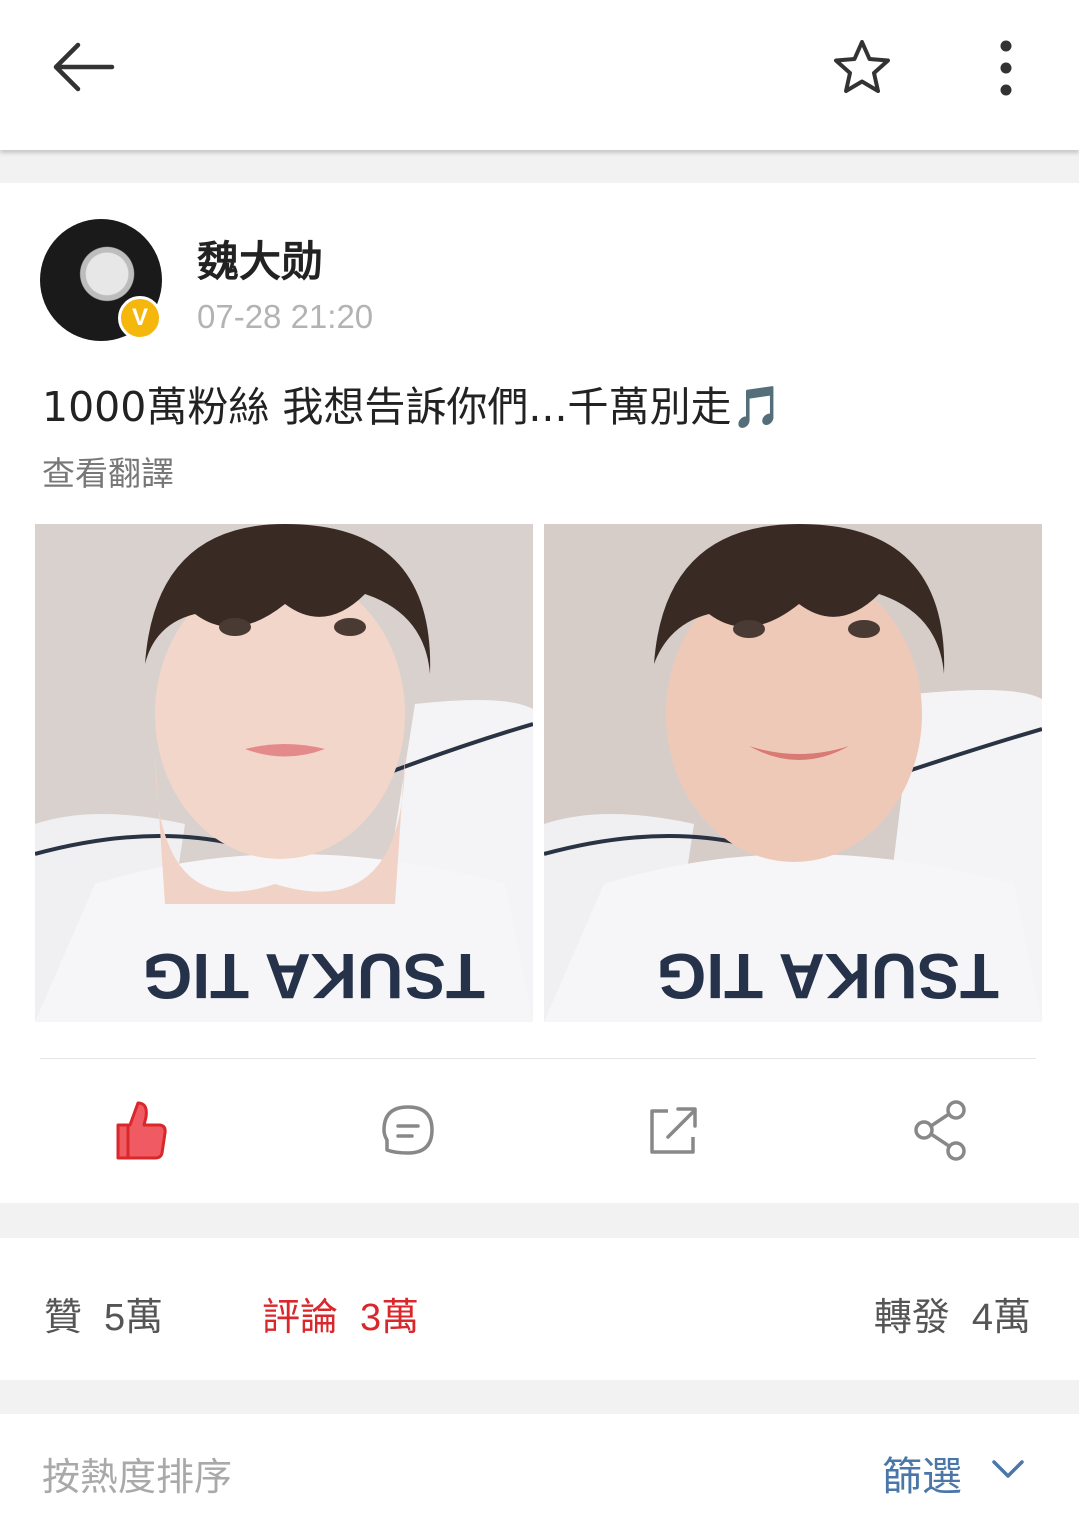 This screenshot has width=1079, height=1516. I want to click on post-text: 1000萬粉絲 我想告訴你們...千萬別走🎵, so click(412, 403).